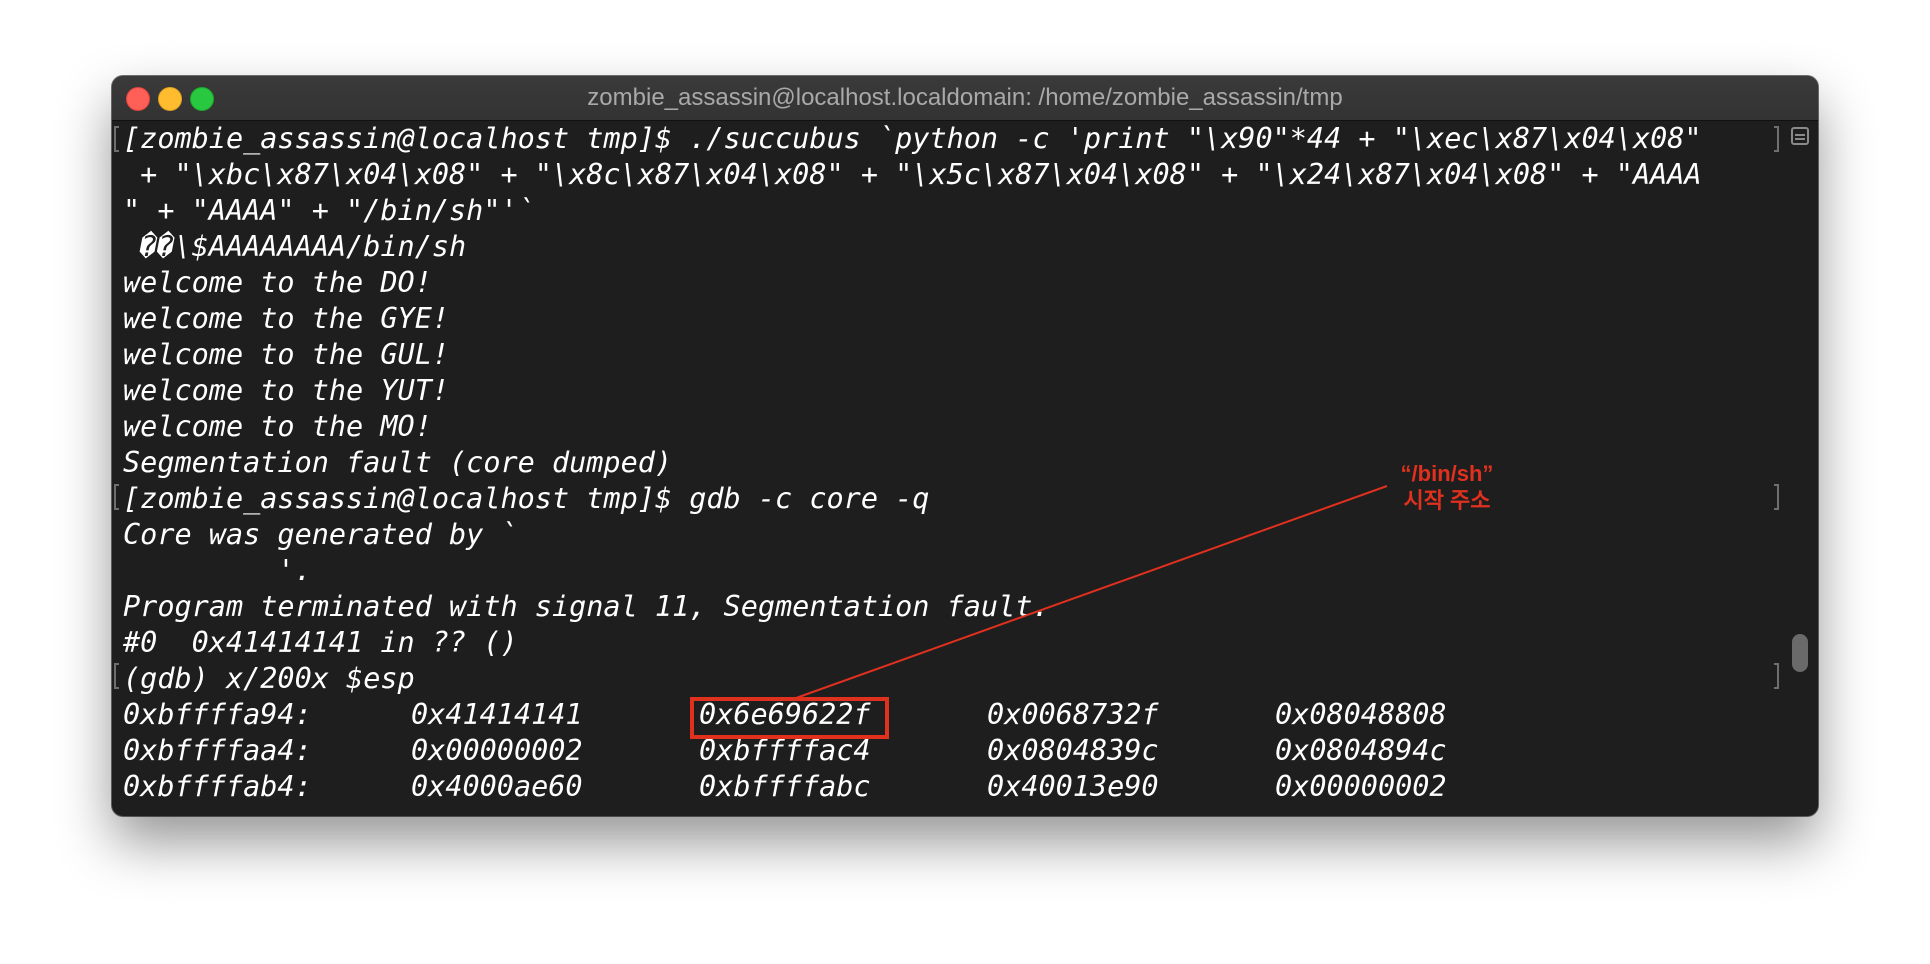 Image resolution: width=1930 pixels, height=964 pixels. I want to click on gdb-command-line: (gdb) x/200x $esp, so click(269, 678).